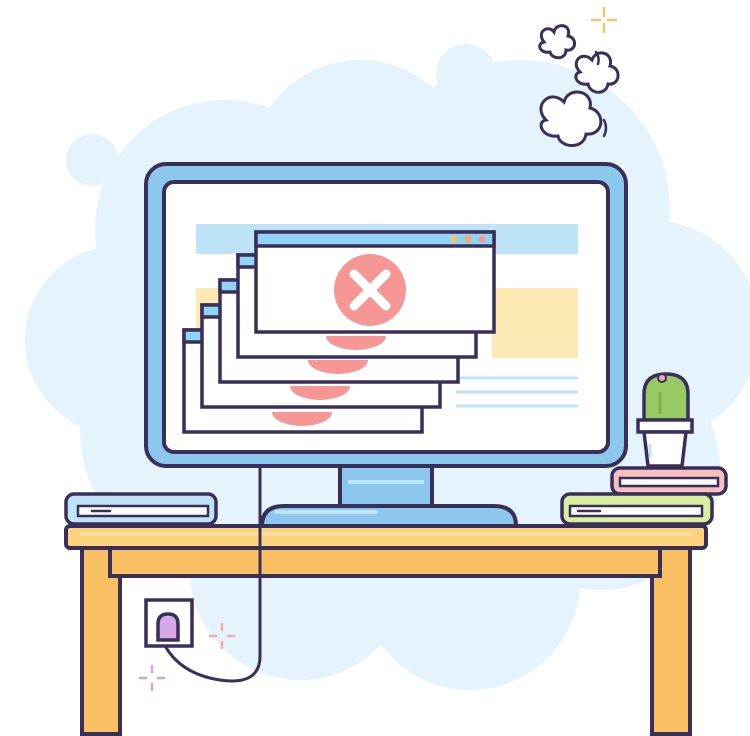 This screenshot has height=736, width=750. I want to click on power-socket-icon, so click(169, 623).